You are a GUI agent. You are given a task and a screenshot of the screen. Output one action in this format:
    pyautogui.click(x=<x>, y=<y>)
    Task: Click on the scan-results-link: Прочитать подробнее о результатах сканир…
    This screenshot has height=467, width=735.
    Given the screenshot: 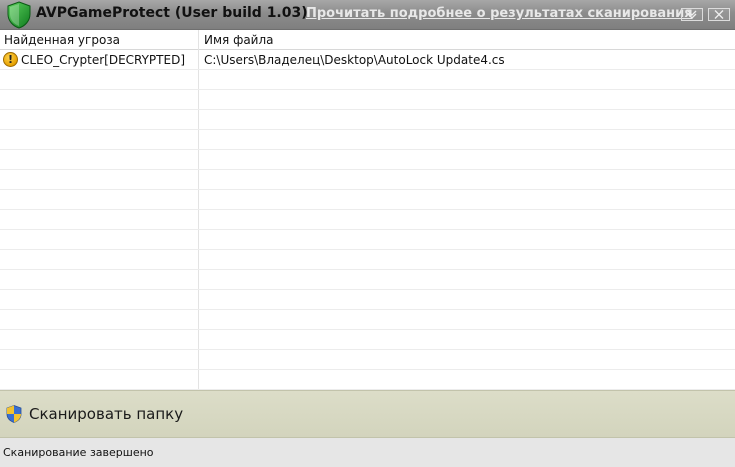 What is the action you would take?
    pyautogui.click(x=499, y=13)
    